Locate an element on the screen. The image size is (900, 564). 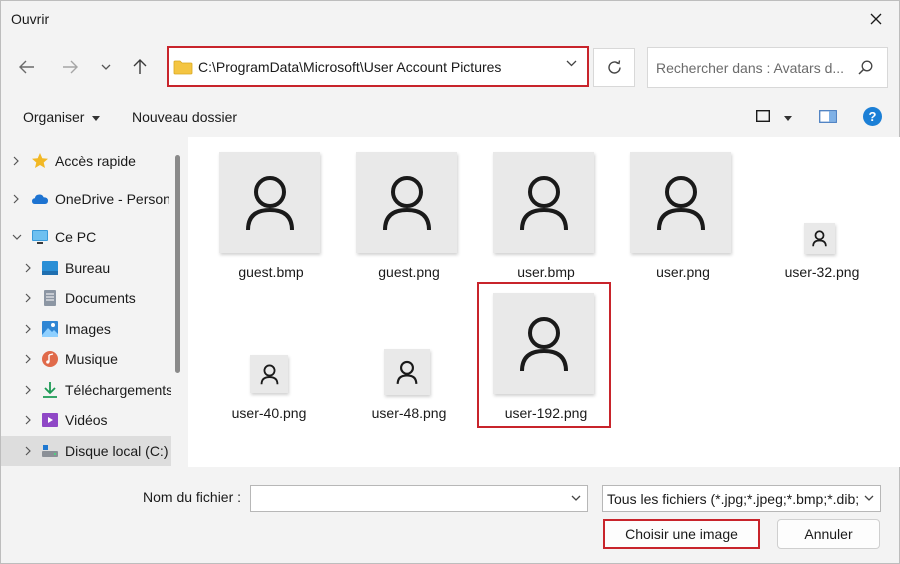
choose-image-label: Choisir une image is located at coordinates (681, 534).